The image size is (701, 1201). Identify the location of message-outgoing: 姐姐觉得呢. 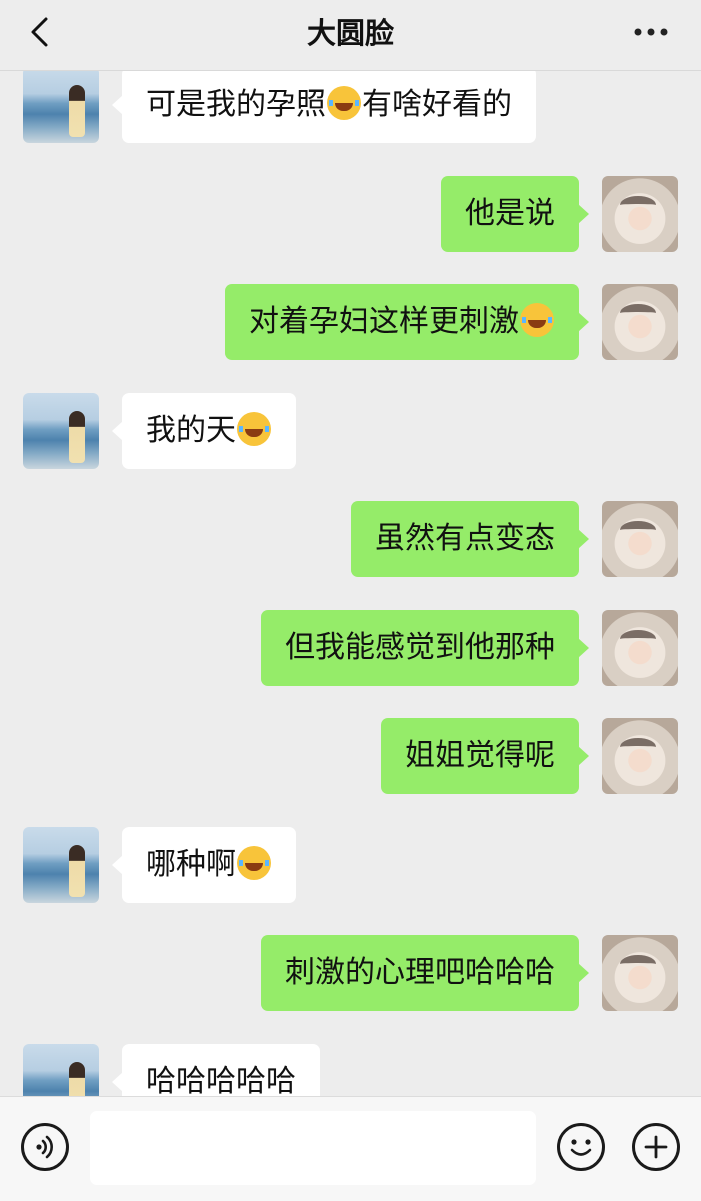
(350, 757).